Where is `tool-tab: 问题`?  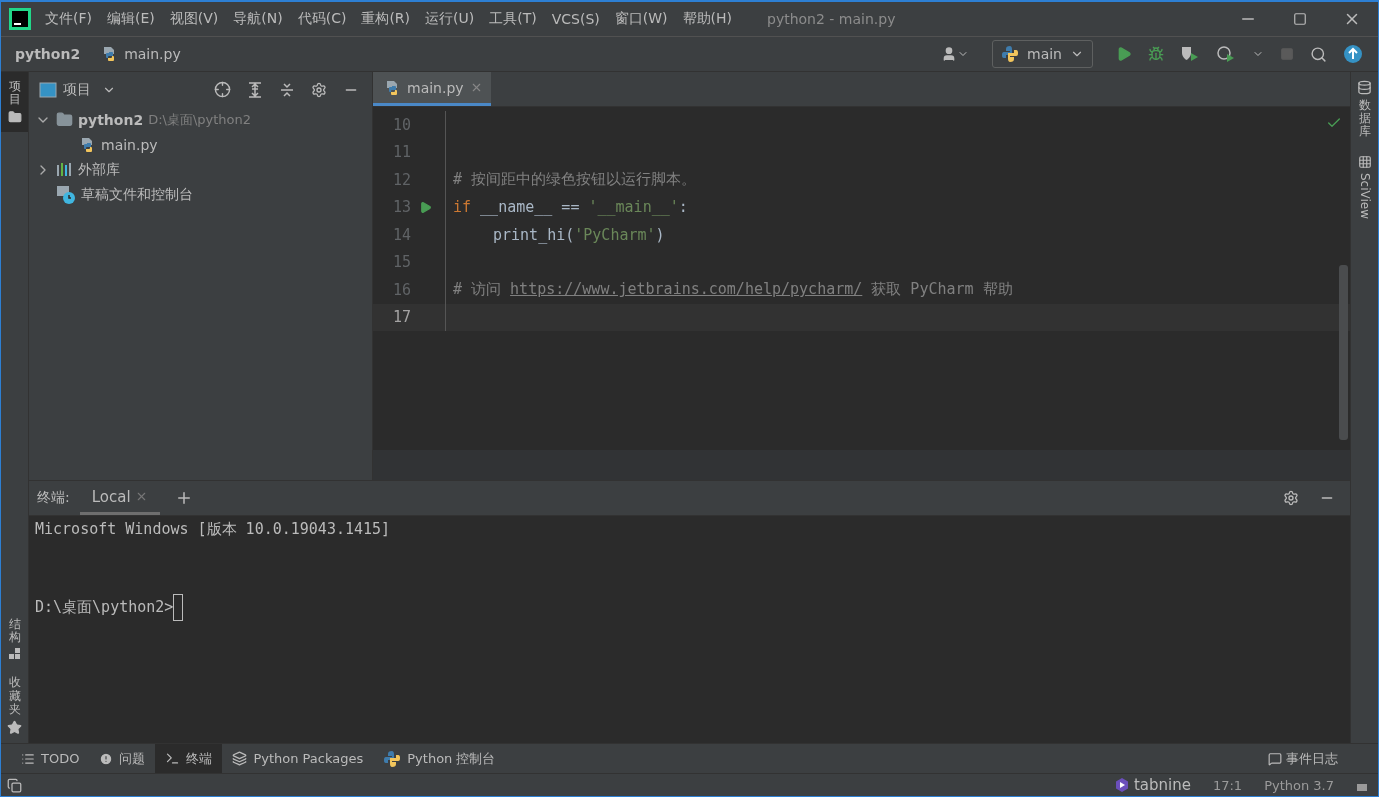 tool-tab: 问题 is located at coordinates (122, 758).